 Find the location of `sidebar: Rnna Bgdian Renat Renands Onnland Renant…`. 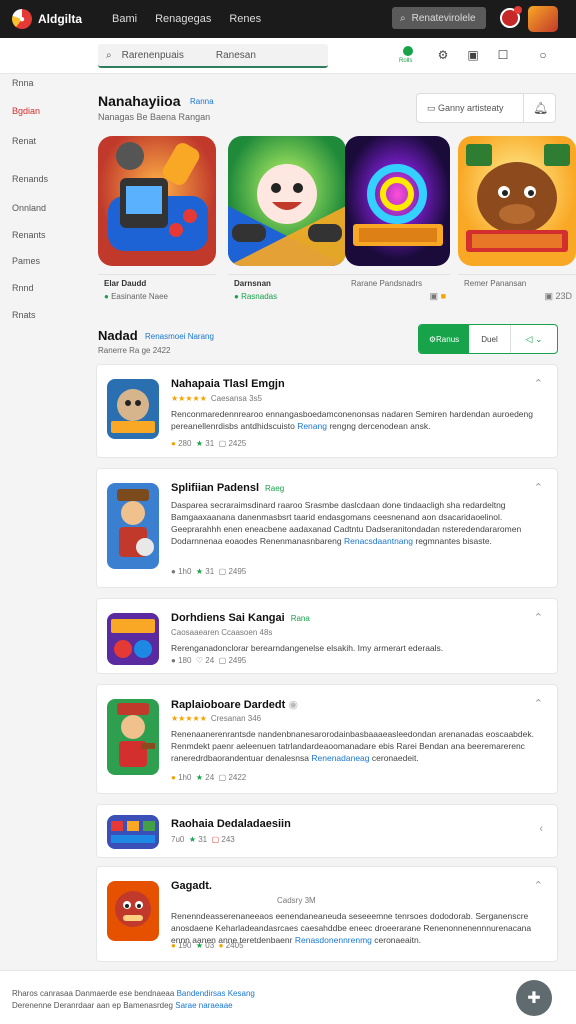

sidebar: Rnna Bgdian Renat Renands Onnland Renant… is located at coordinates (30, 519).